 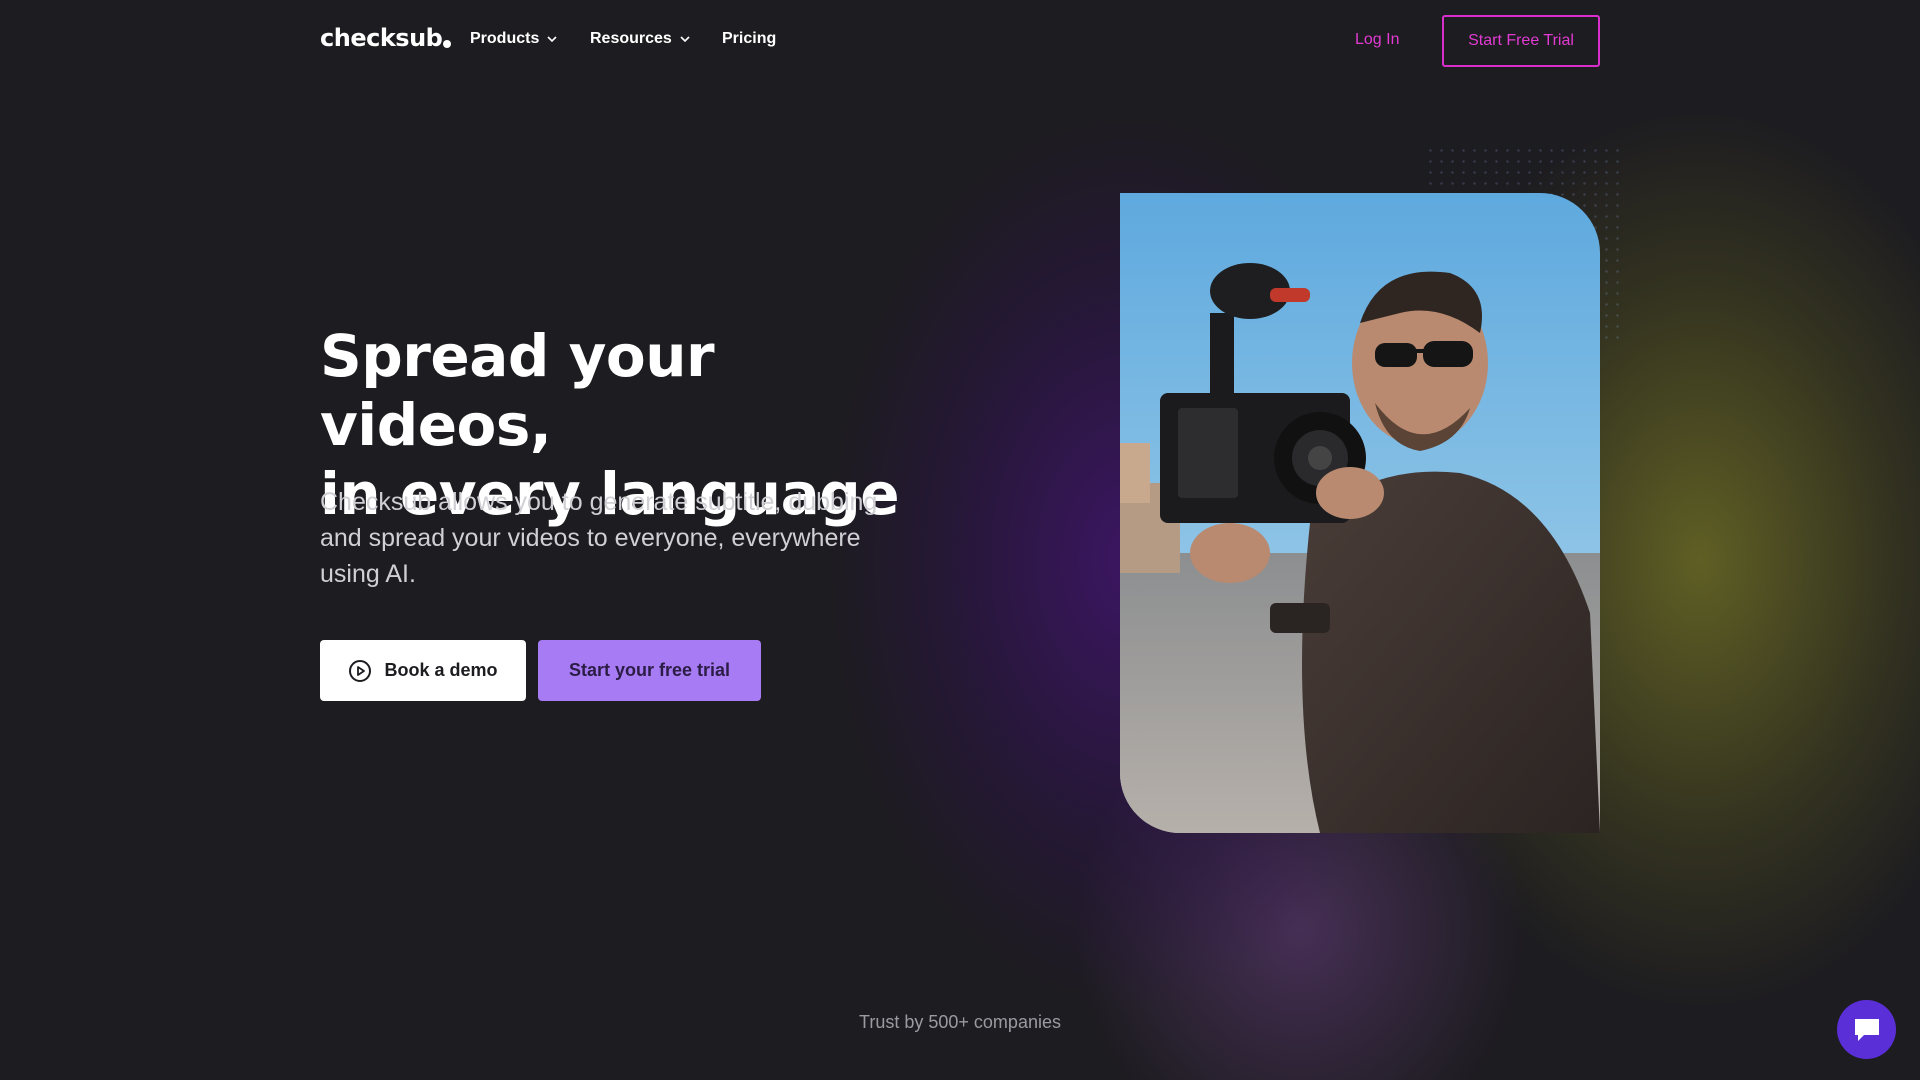 I want to click on nav-products: Products, so click(x=513, y=39).